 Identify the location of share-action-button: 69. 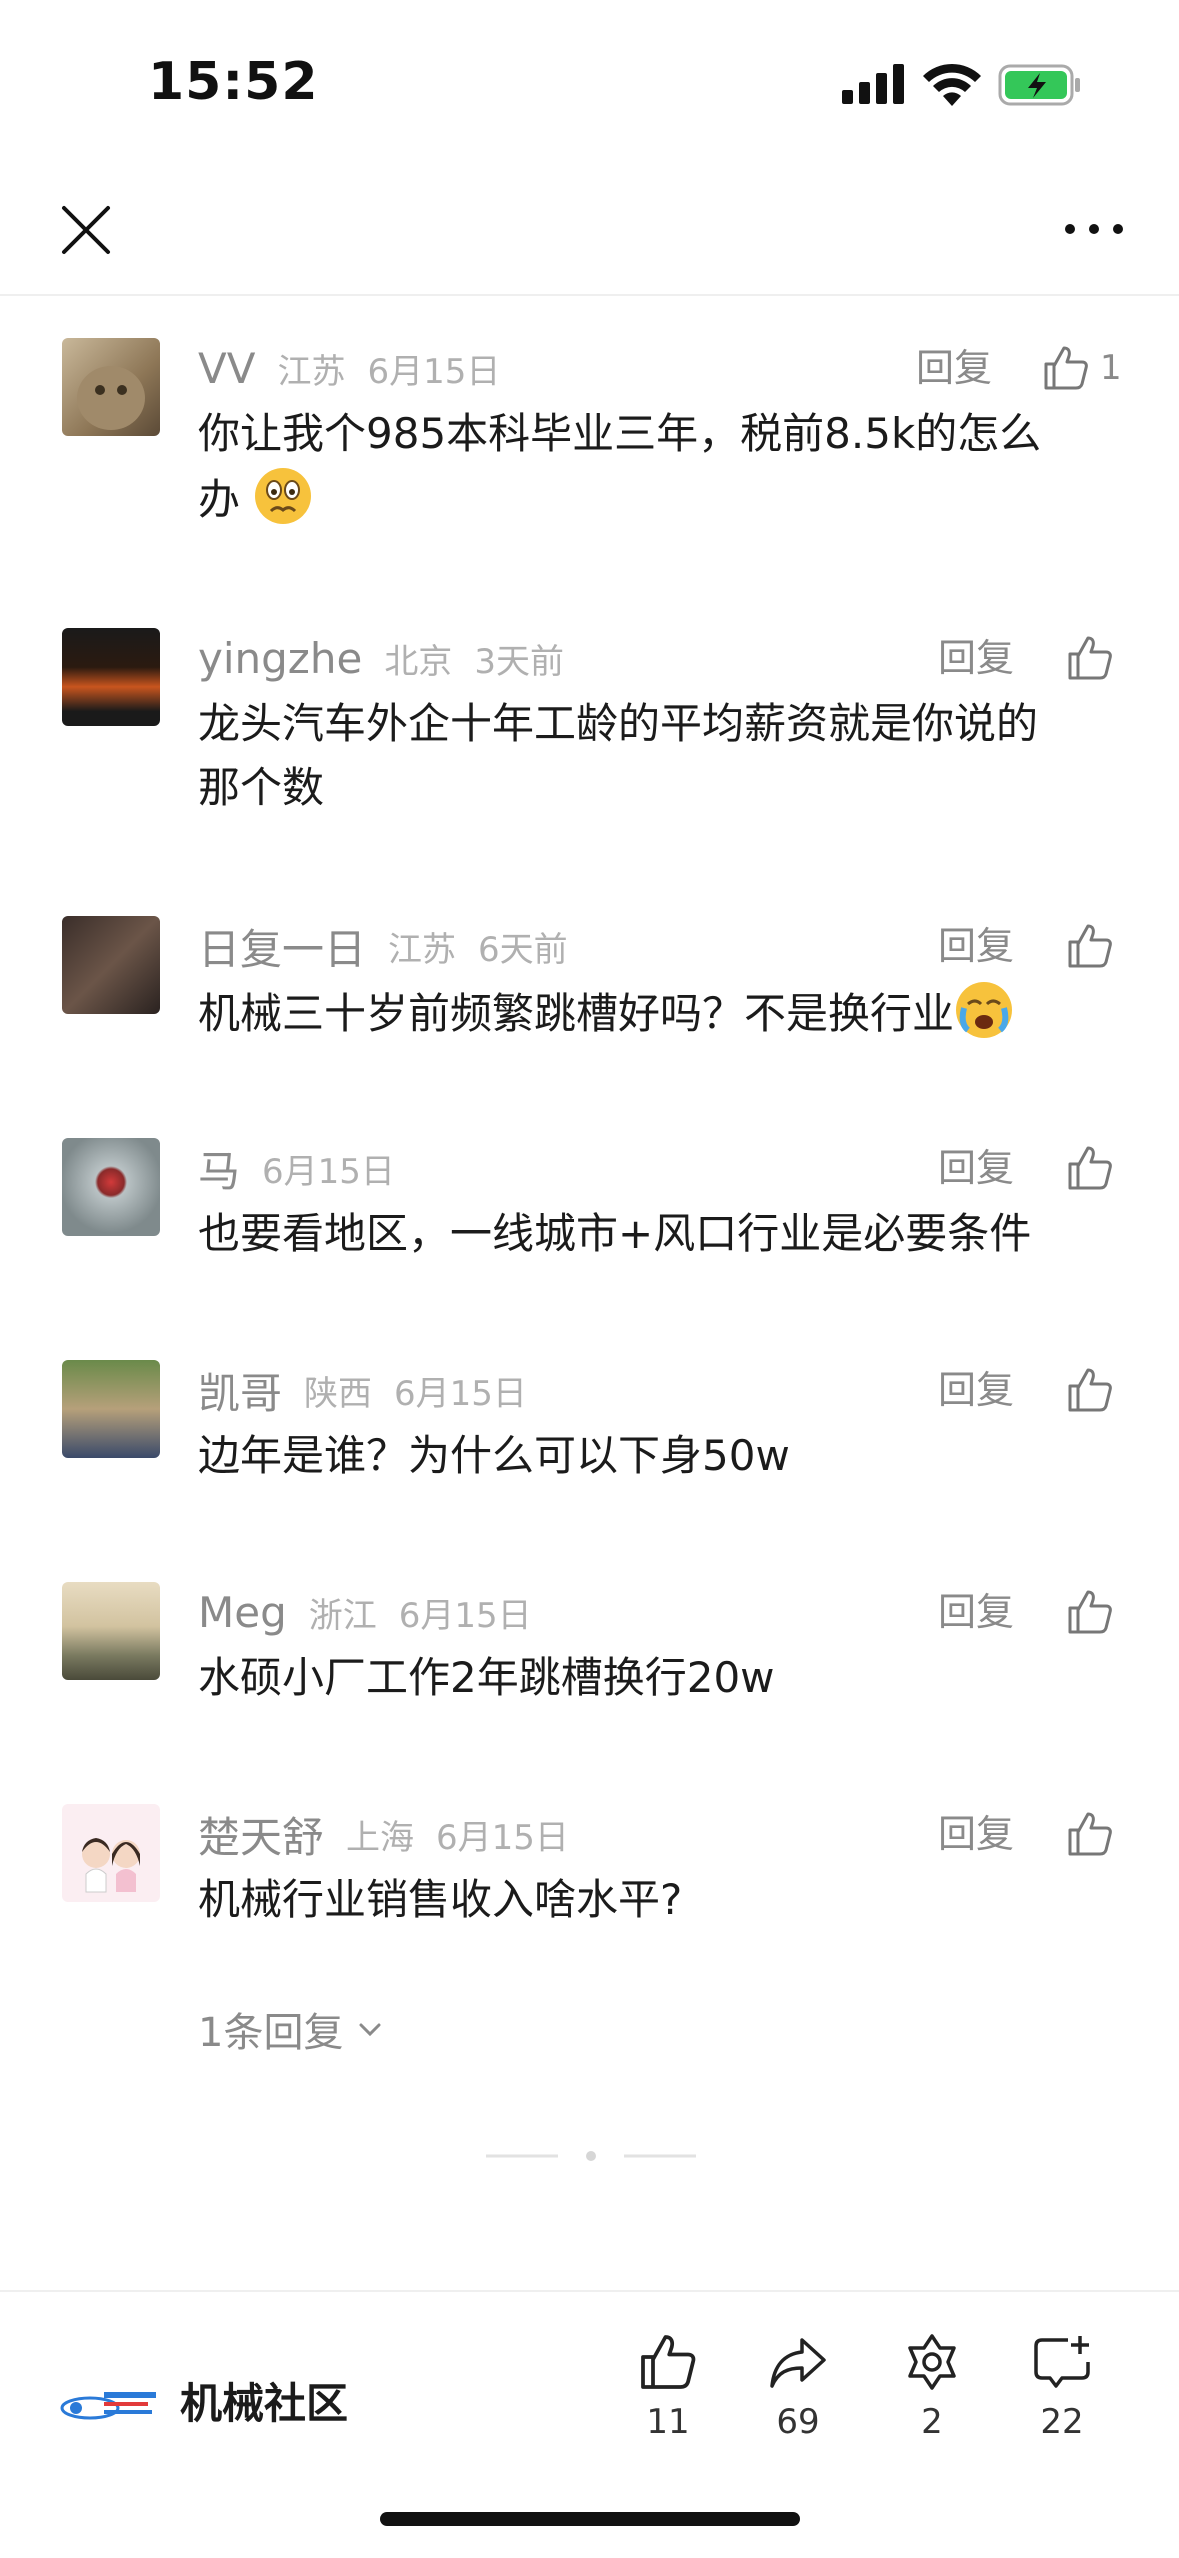
(798, 2387).